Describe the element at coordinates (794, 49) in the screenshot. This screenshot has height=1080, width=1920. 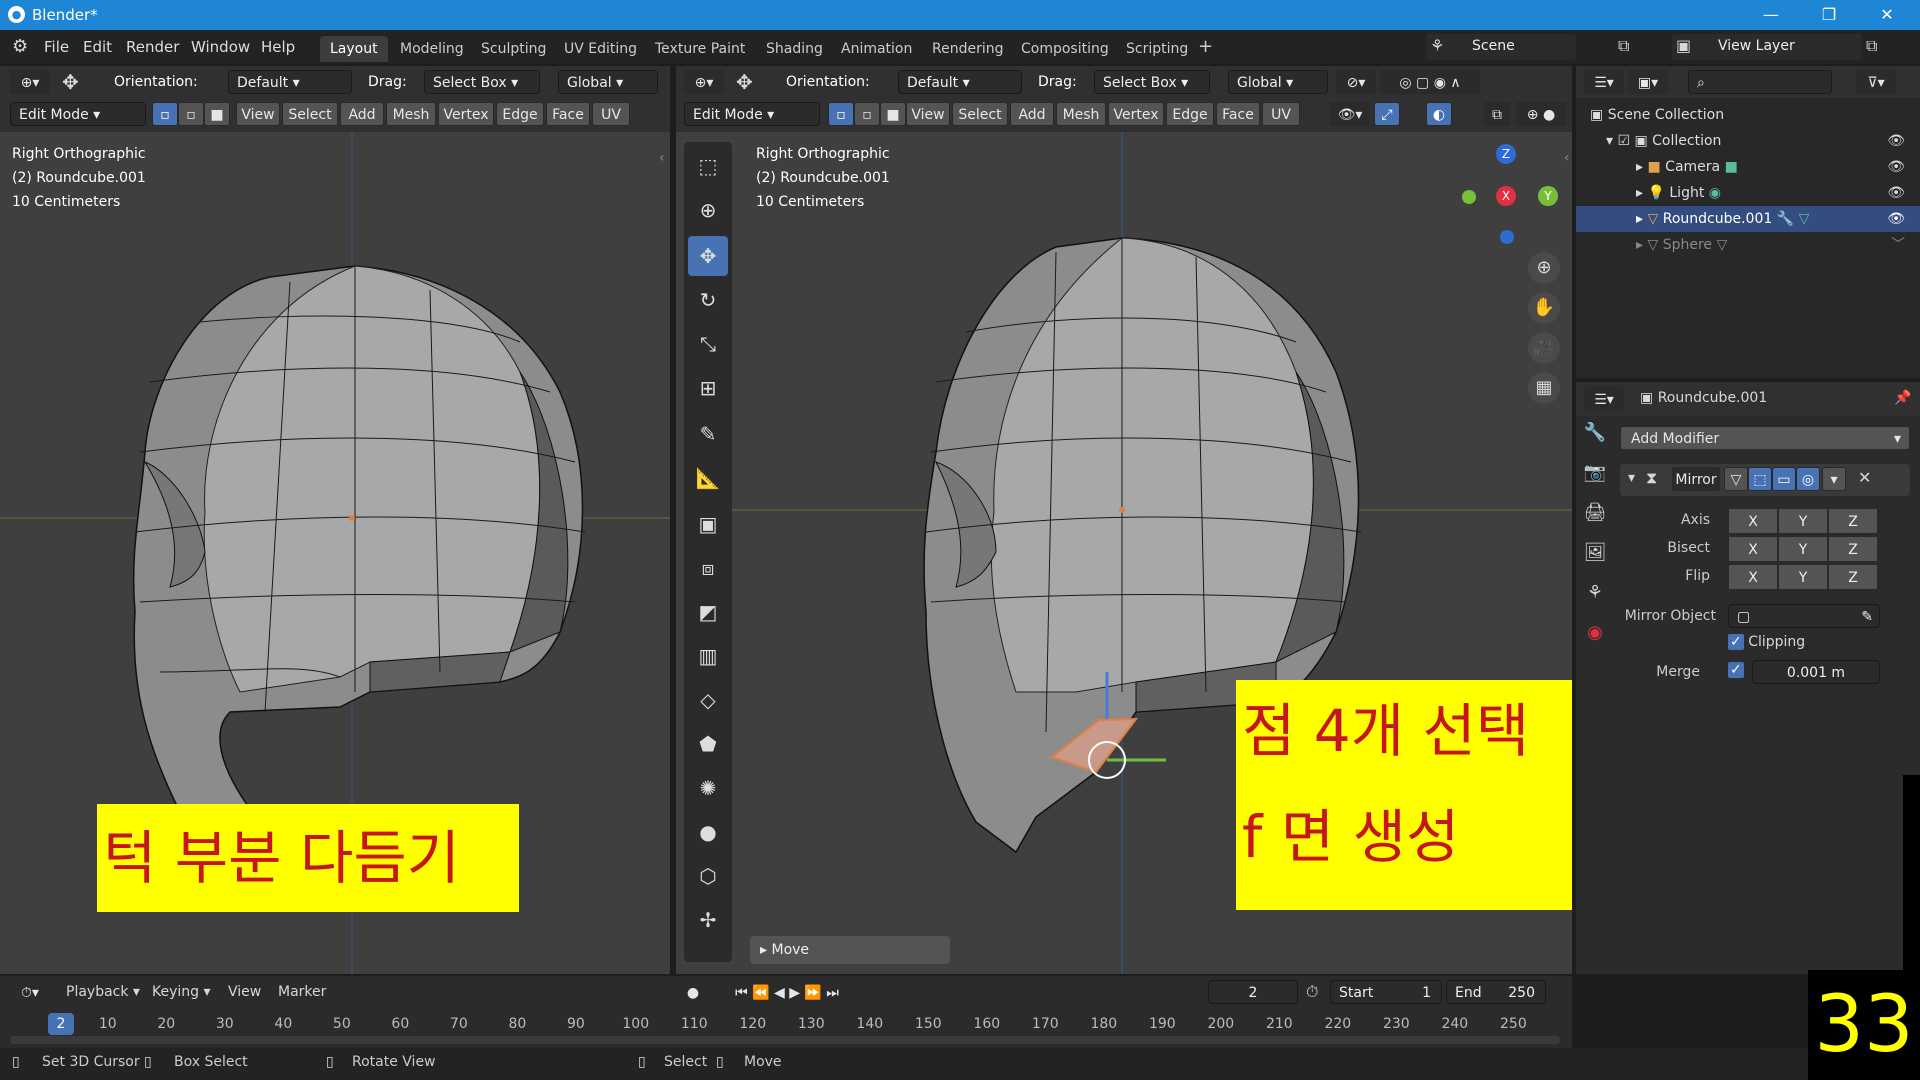
I see `tab-shading: Shading` at that location.